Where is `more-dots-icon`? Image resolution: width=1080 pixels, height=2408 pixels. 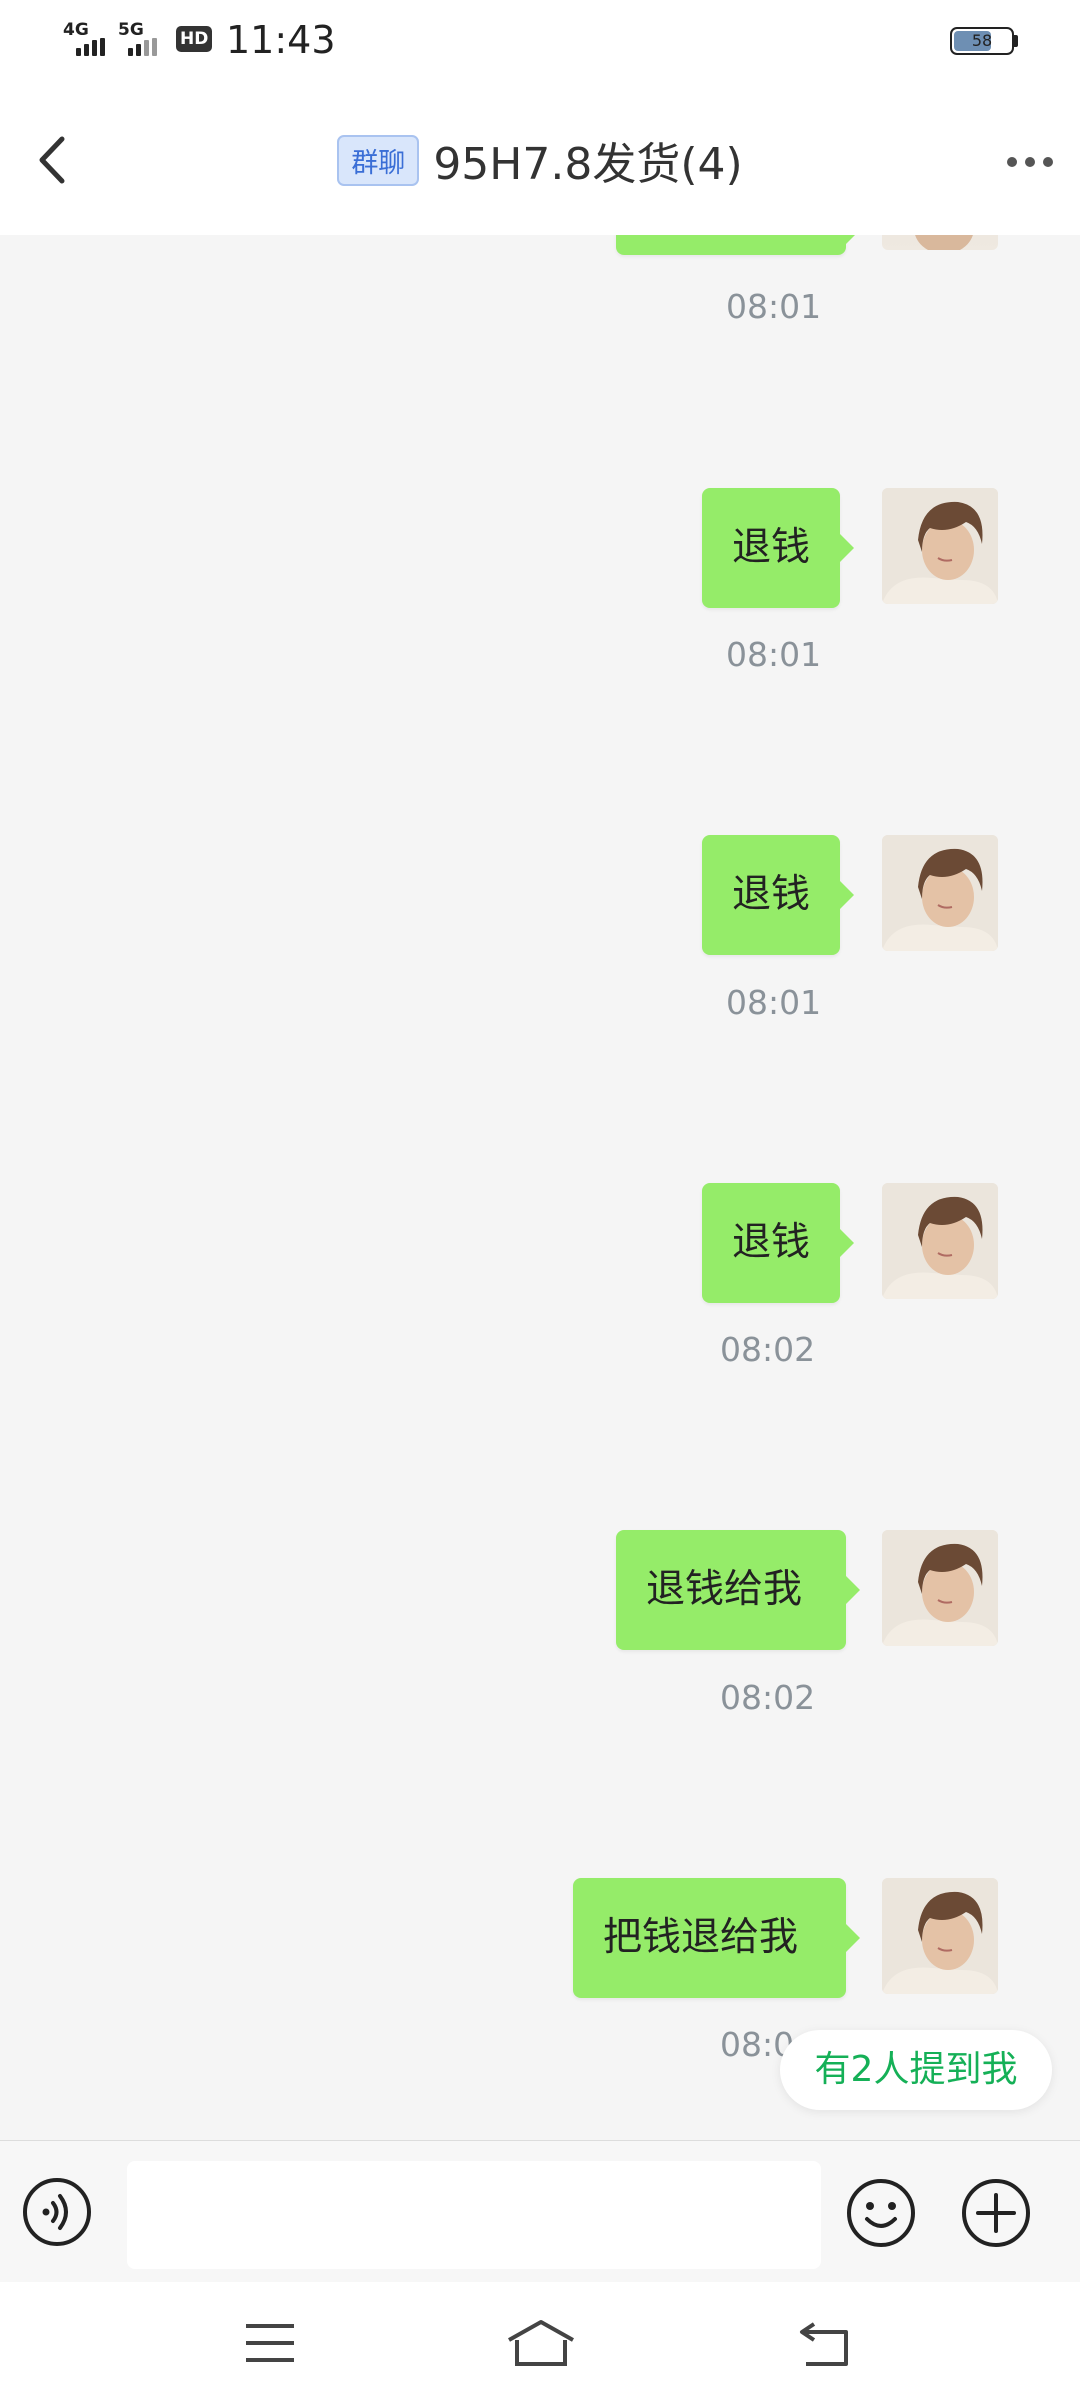 more-dots-icon is located at coordinates (1030, 162).